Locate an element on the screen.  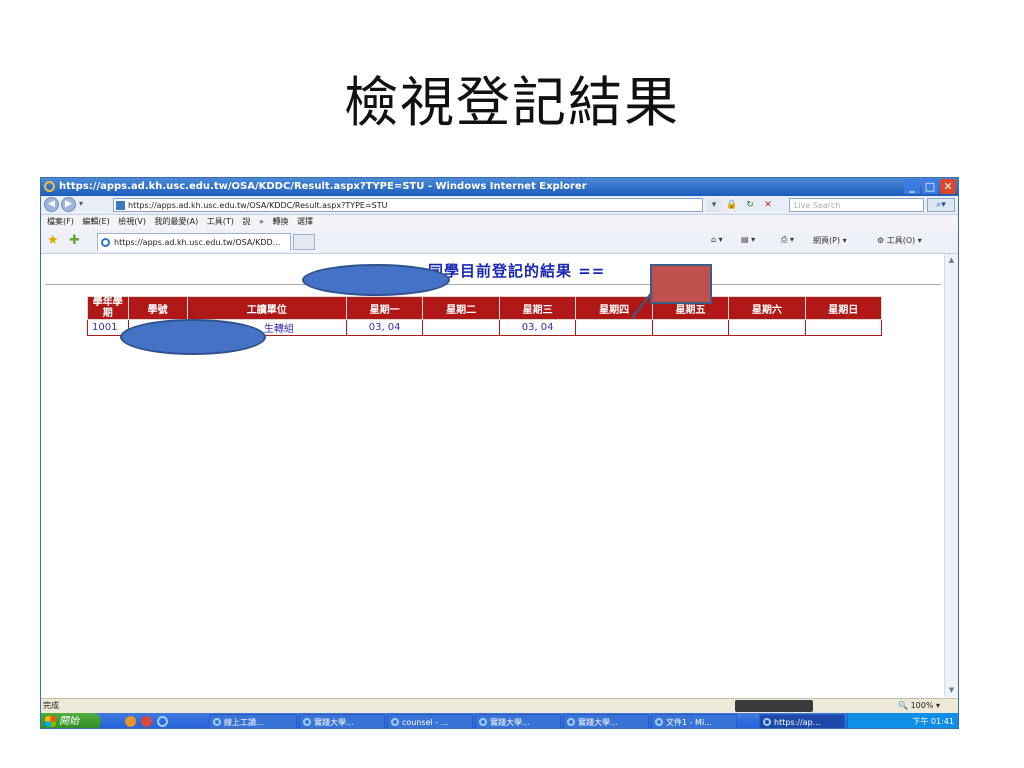
zoom-level: 🔍 100% ▾ is located at coordinates (919, 706).